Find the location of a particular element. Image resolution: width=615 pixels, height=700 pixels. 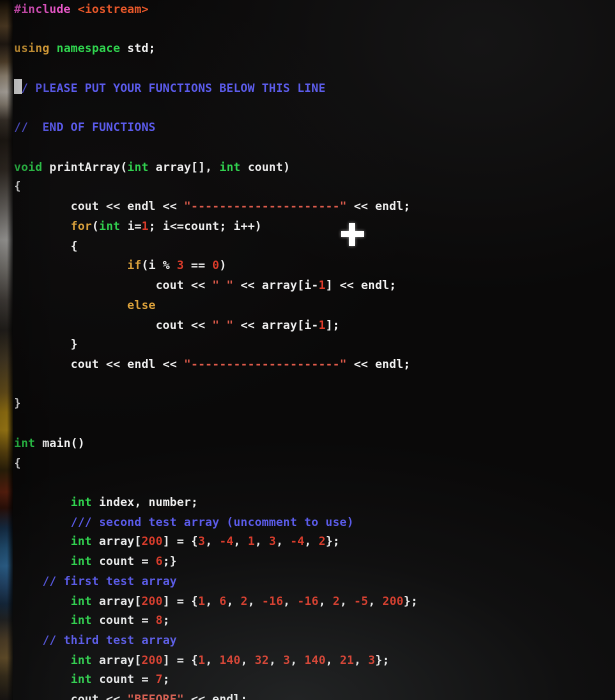

code-line: using namespace std; is located at coordinates (307, 49).